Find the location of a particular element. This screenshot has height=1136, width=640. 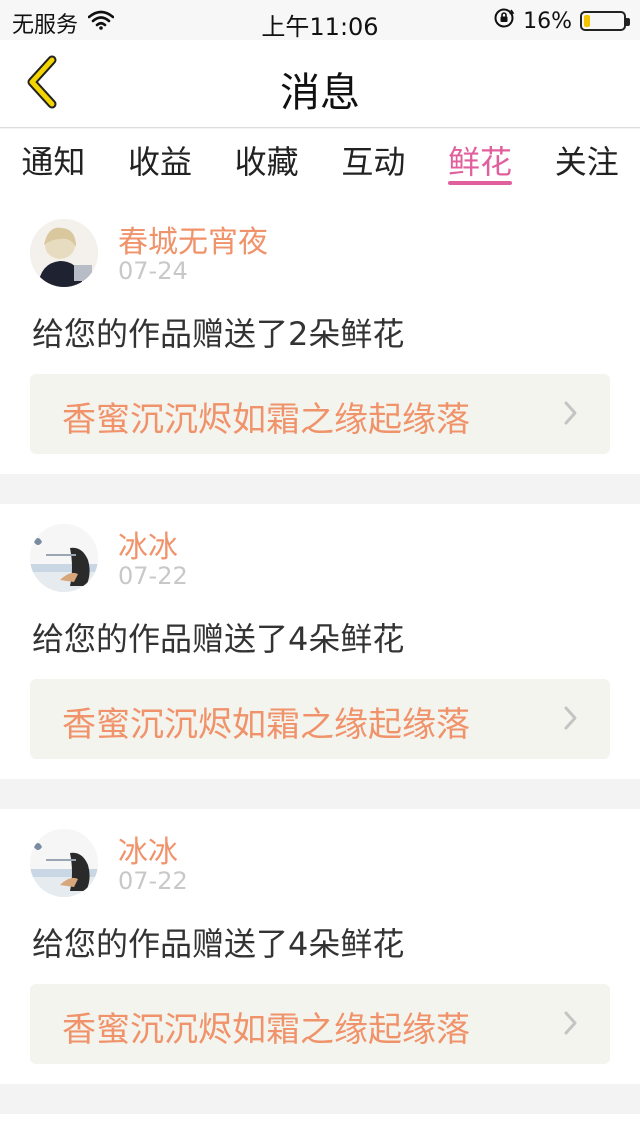

tab-interactions: 互动 is located at coordinates (373, 164).